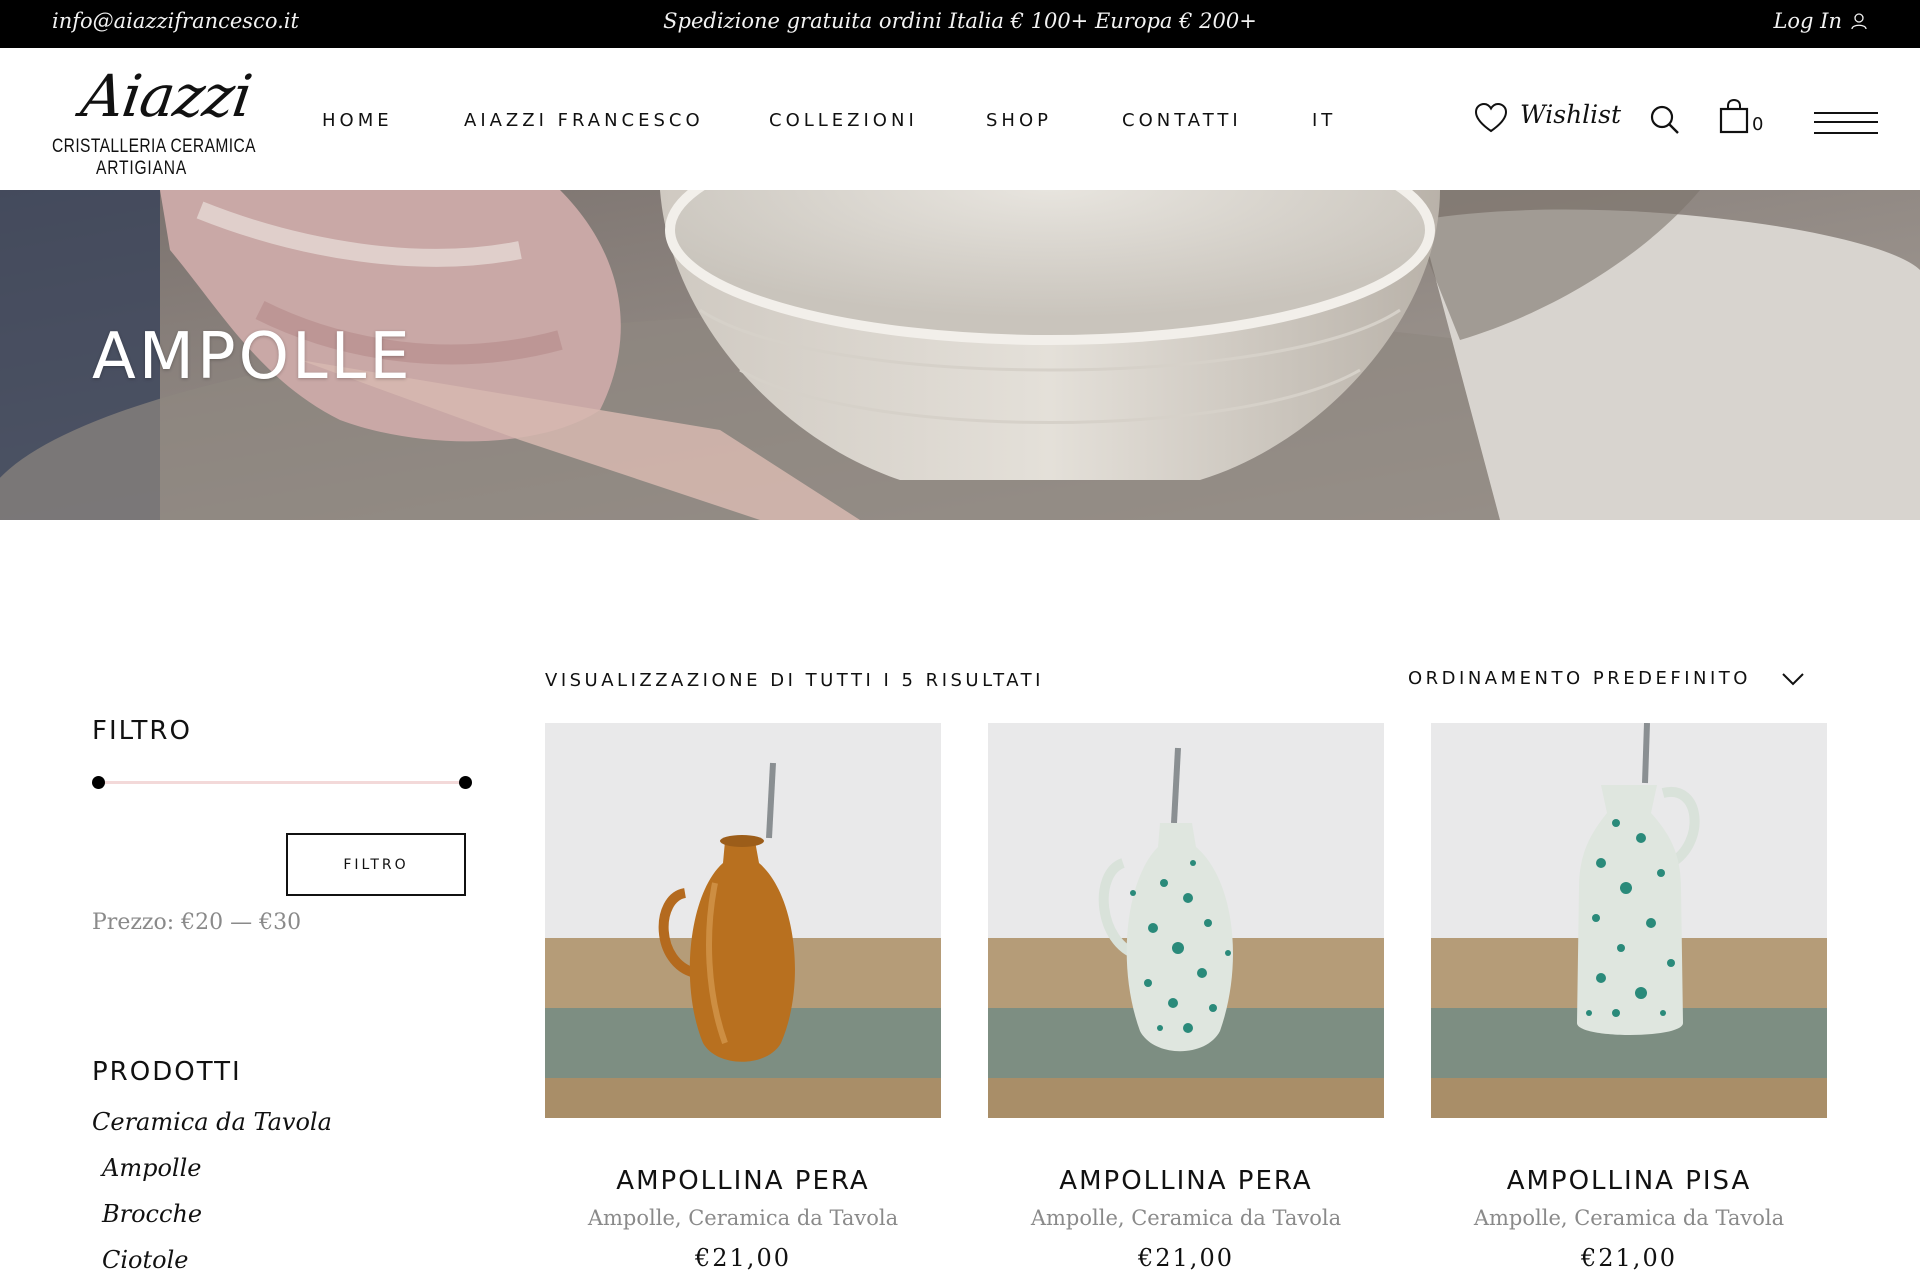 This screenshot has height=1280, width=1920. Describe the element at coordinates (167, 1072) in the screenshot. I see `products-title: PRODOTTI` at that location.